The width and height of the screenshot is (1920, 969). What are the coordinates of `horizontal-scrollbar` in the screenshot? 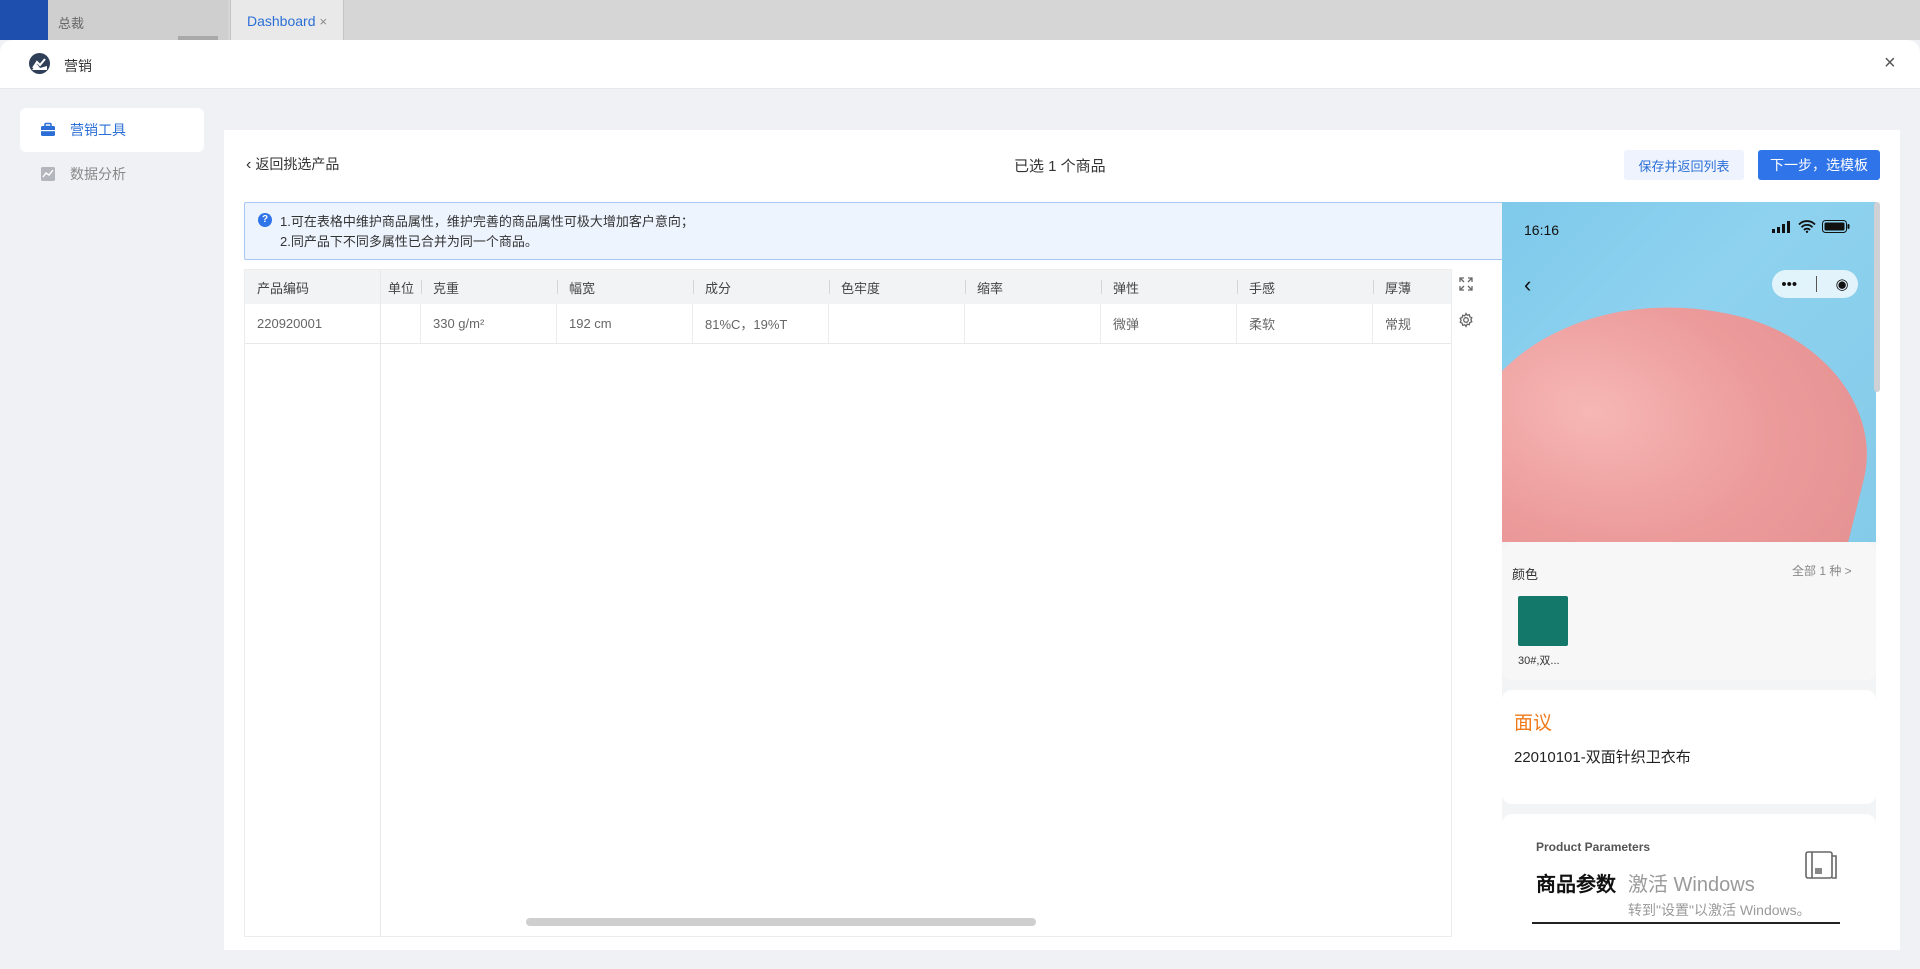 It's located at (781, 922).